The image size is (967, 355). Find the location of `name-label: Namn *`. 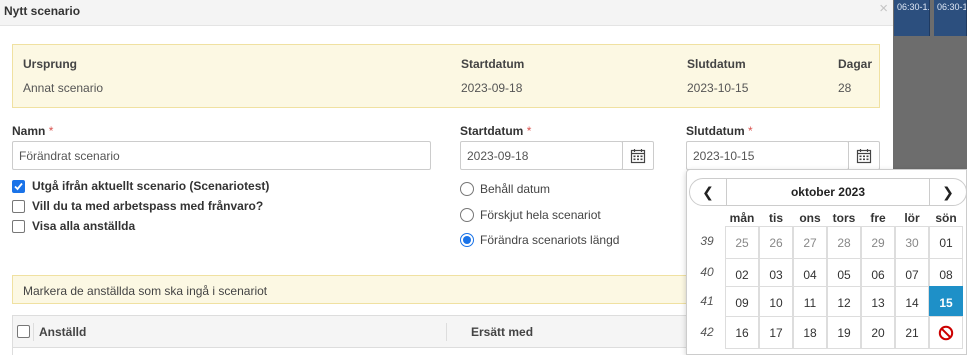

name-label: Namn * is located at coordinates (33, 131).